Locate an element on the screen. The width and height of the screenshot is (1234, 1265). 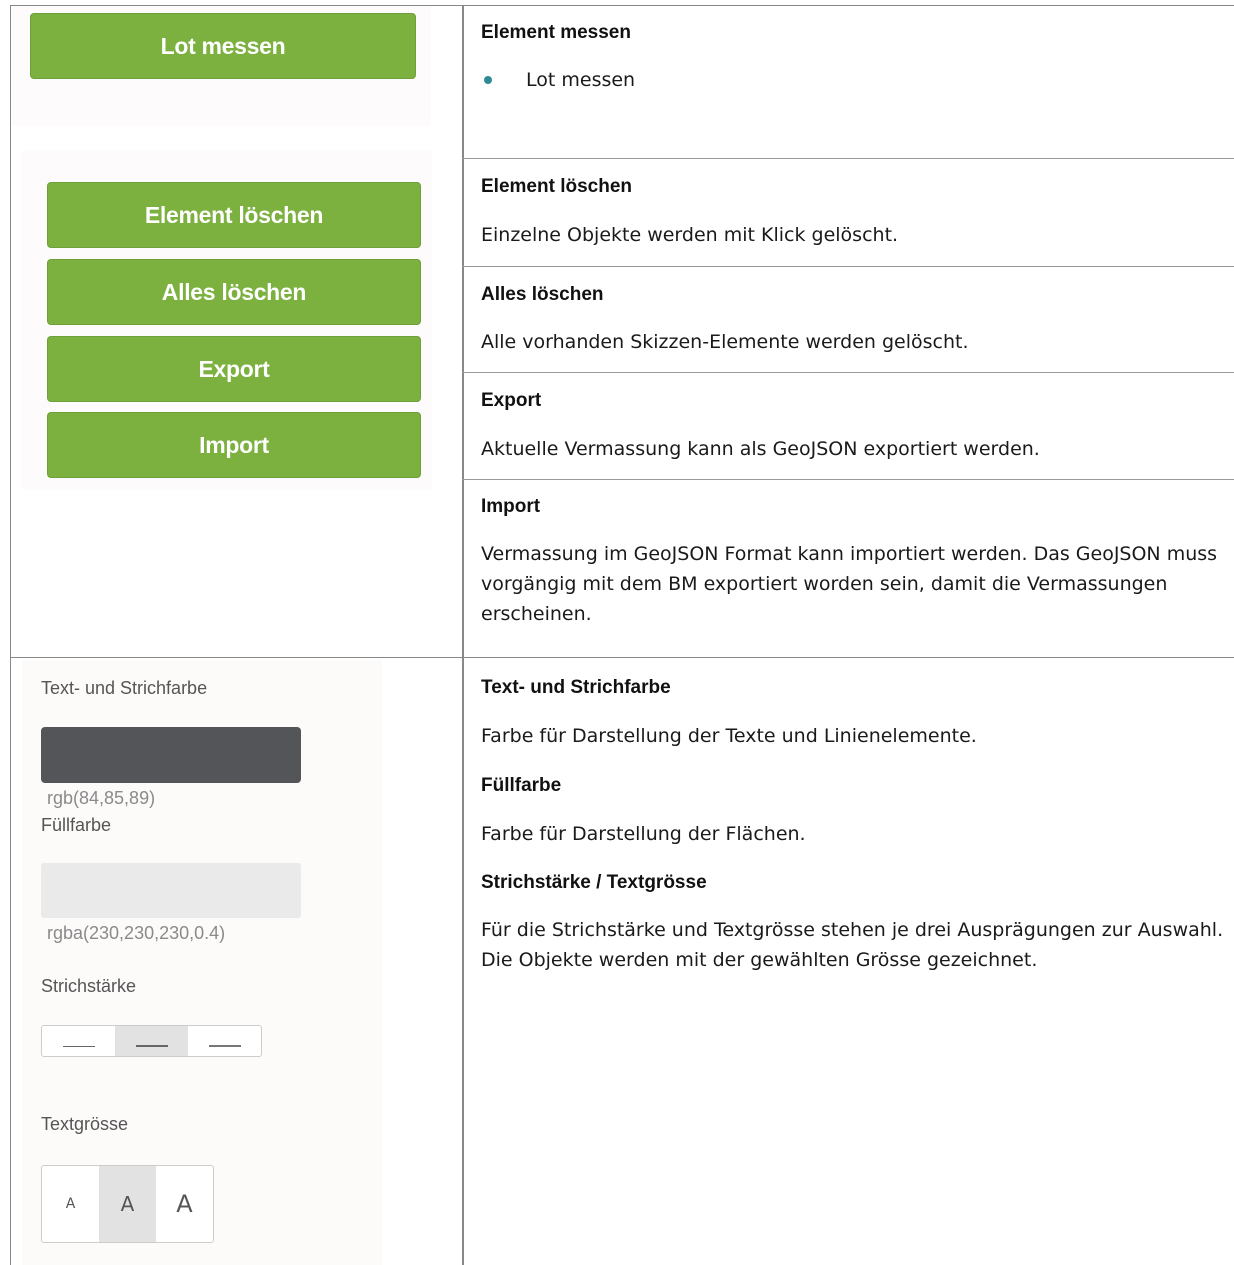
section-title-measure: Element messen is located at coordinates (556, 32).